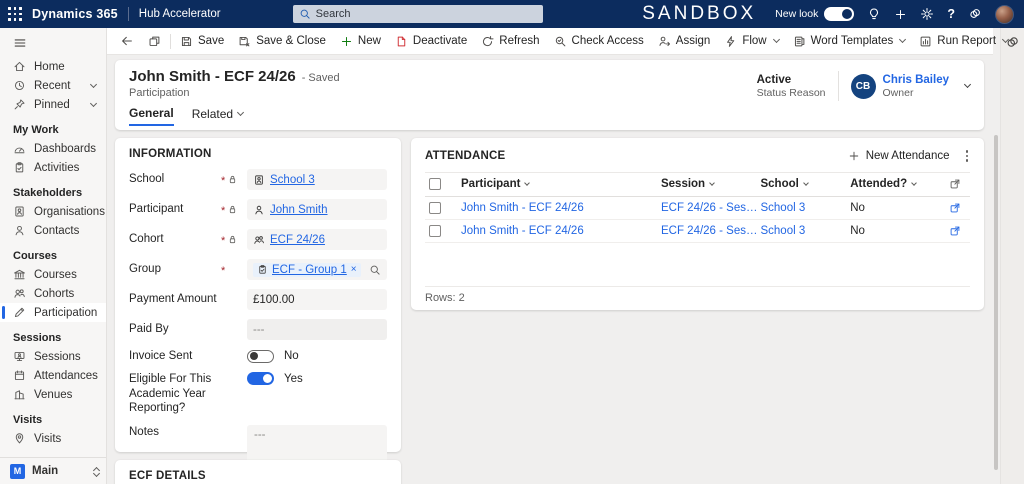 Image resolution: width=1024 pixels, height=484 pixels. I want to click on deactivate-button: Deactivate, so click(431, 41).